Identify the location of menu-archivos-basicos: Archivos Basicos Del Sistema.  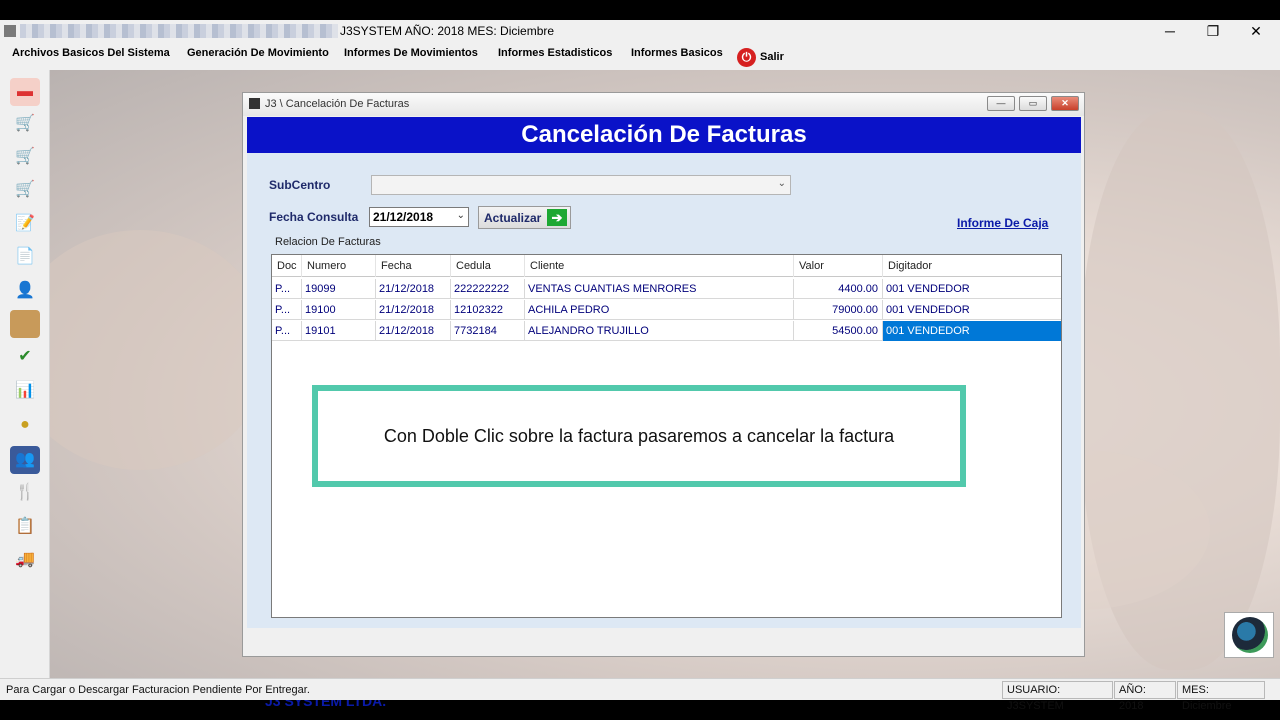
(91, 53).